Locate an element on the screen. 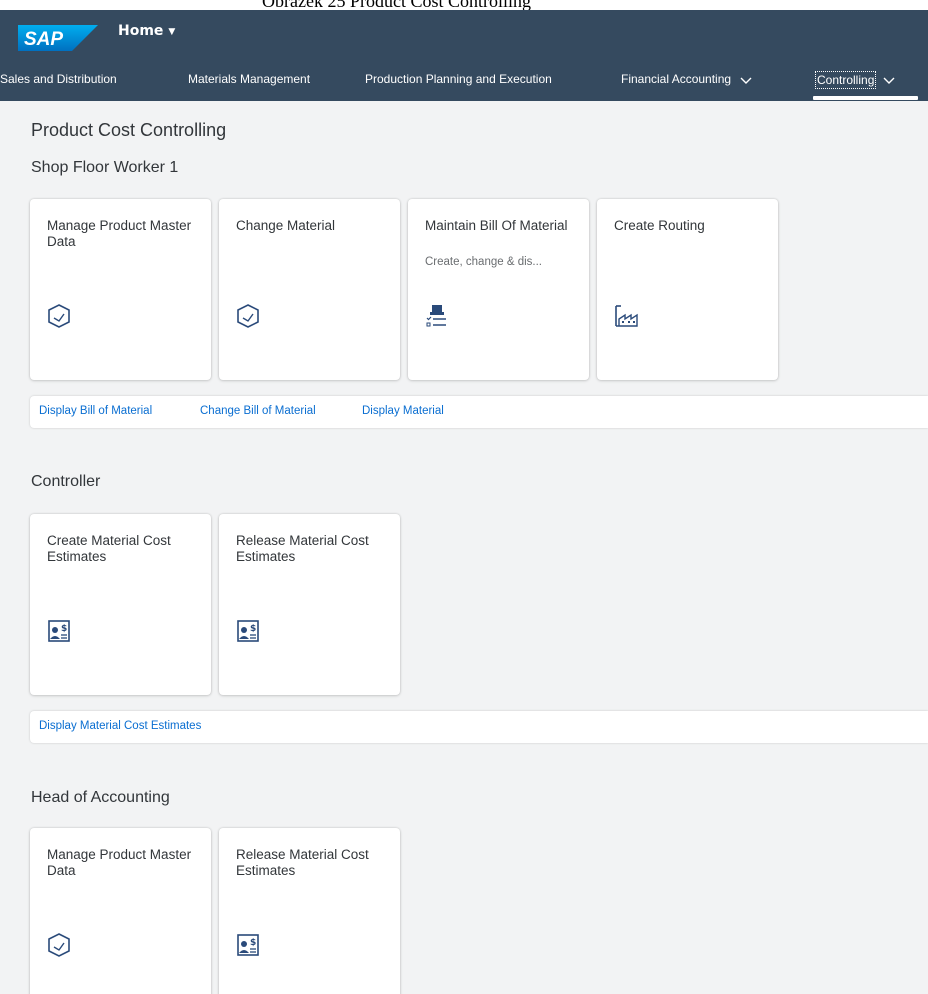 The width and height of the screenshot is (928, 994). tile-title: Change Material is located at coordinates (286, 225).